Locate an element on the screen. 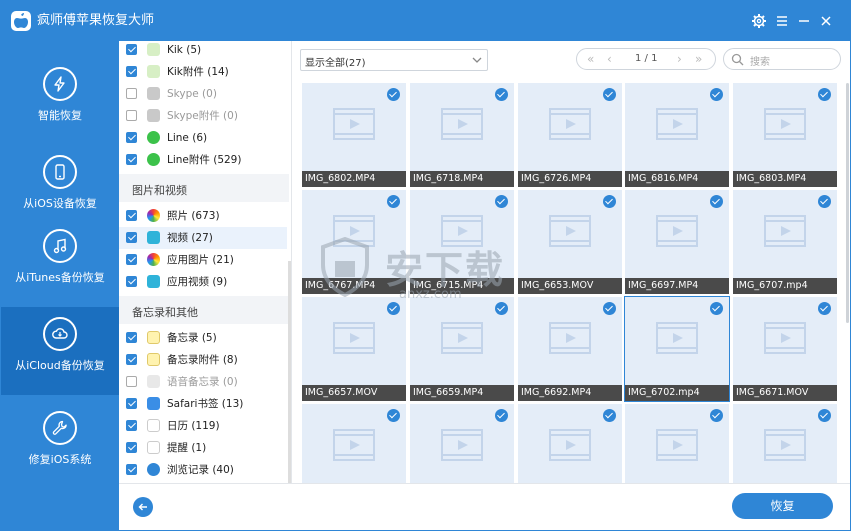 Image resolution: width=851 pixels, height=531 pixels. sidebar-item-repair-ios: 修复iOS系统 is located at coordinates (60, 441).